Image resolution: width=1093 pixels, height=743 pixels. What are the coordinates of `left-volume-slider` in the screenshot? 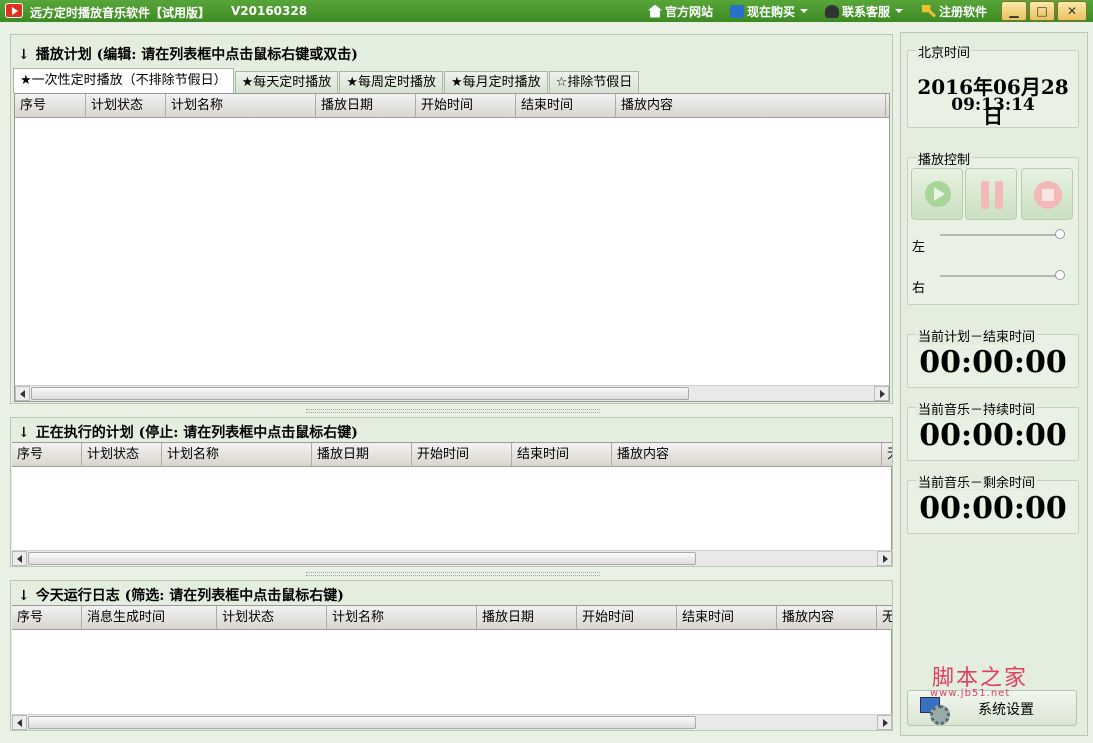 It's located at (1002, 234).